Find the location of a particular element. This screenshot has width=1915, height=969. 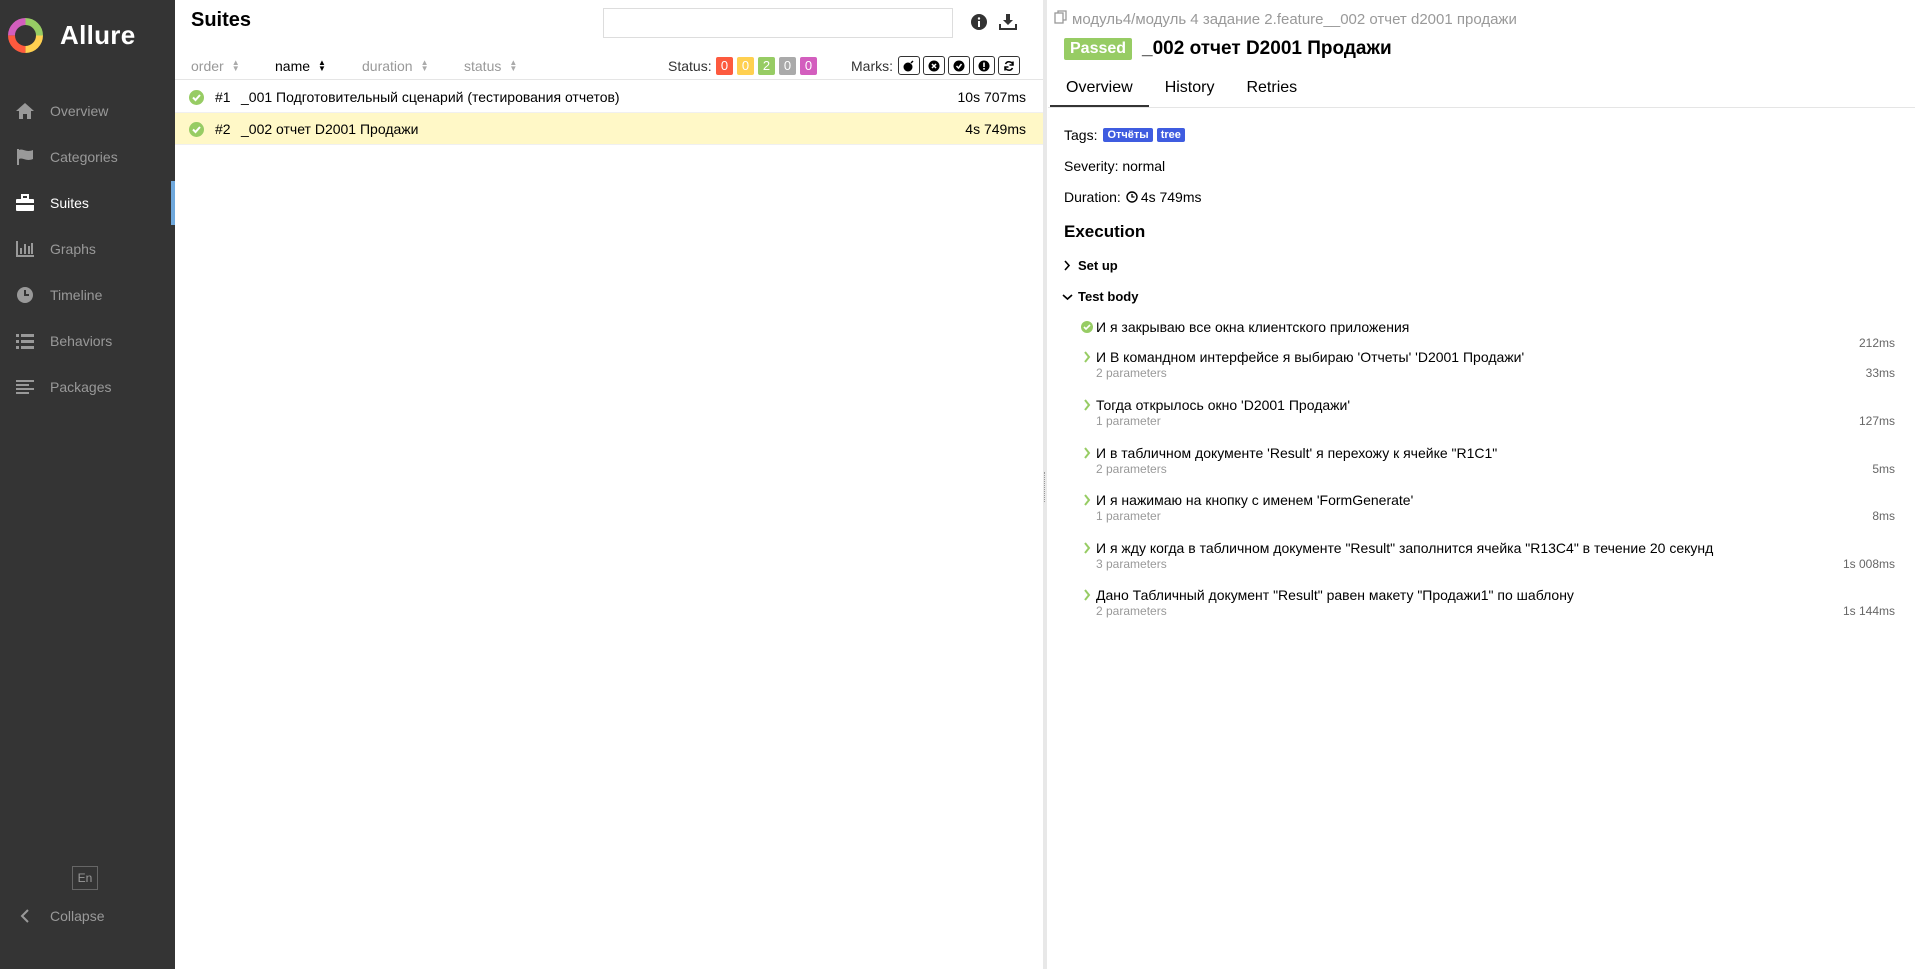

tabs-divider is located at coordinates (1481, 107).